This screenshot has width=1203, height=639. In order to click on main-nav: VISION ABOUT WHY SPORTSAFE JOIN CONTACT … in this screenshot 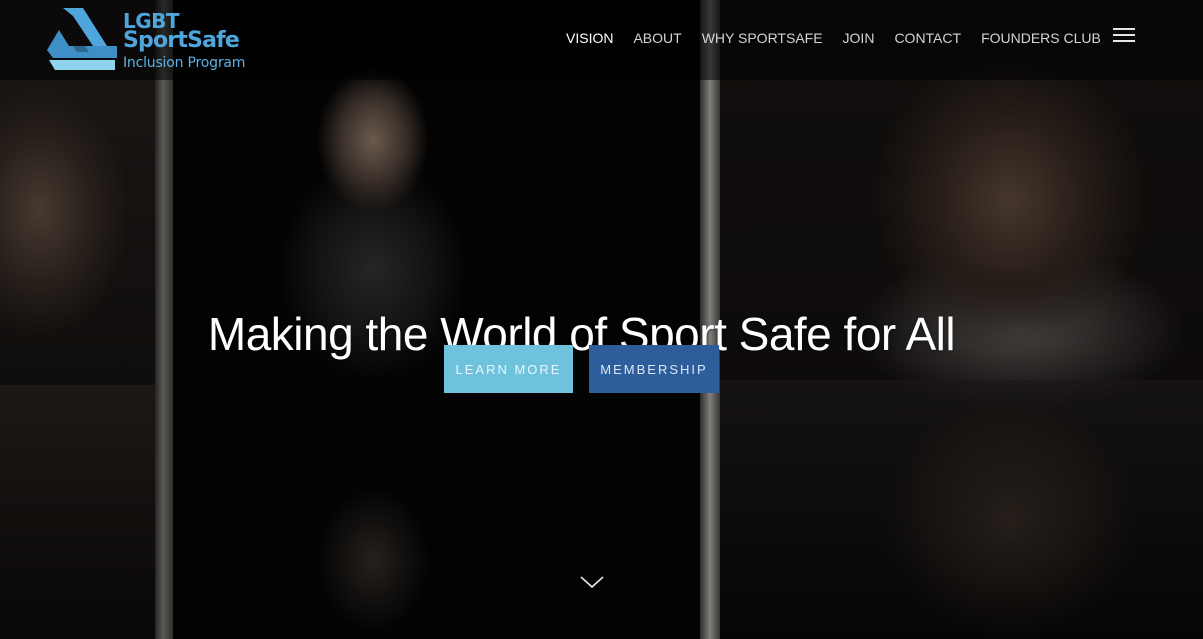, I will do `click(833, 38)`.